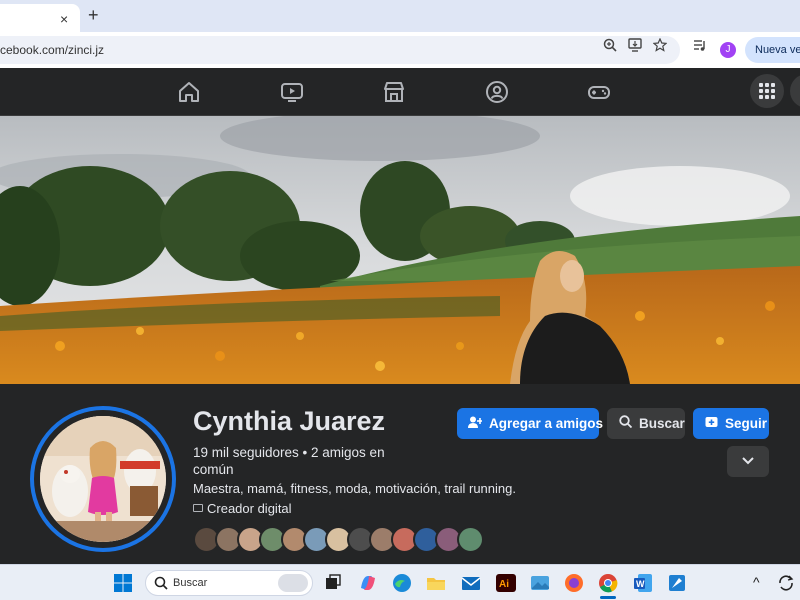  I want to click on svg-text: Ai, so click(504, 584).